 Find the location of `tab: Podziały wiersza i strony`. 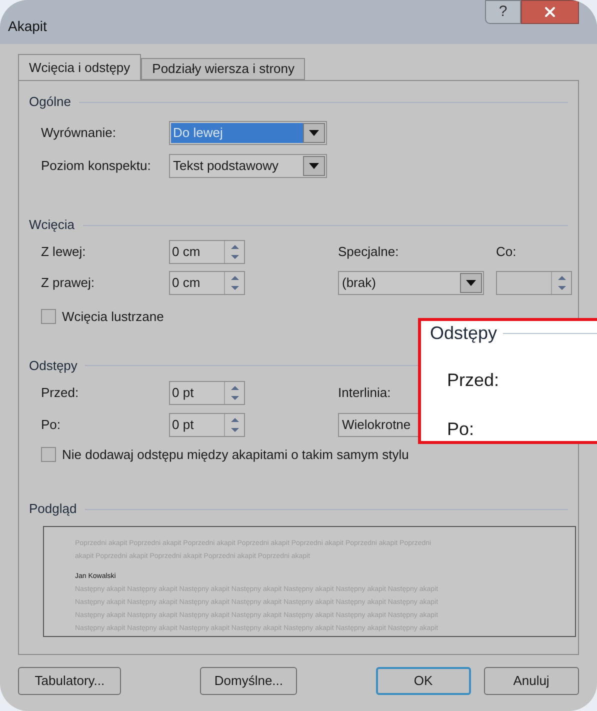

tab: Podziały wiersza i strony is located at coordinates (223, 69).